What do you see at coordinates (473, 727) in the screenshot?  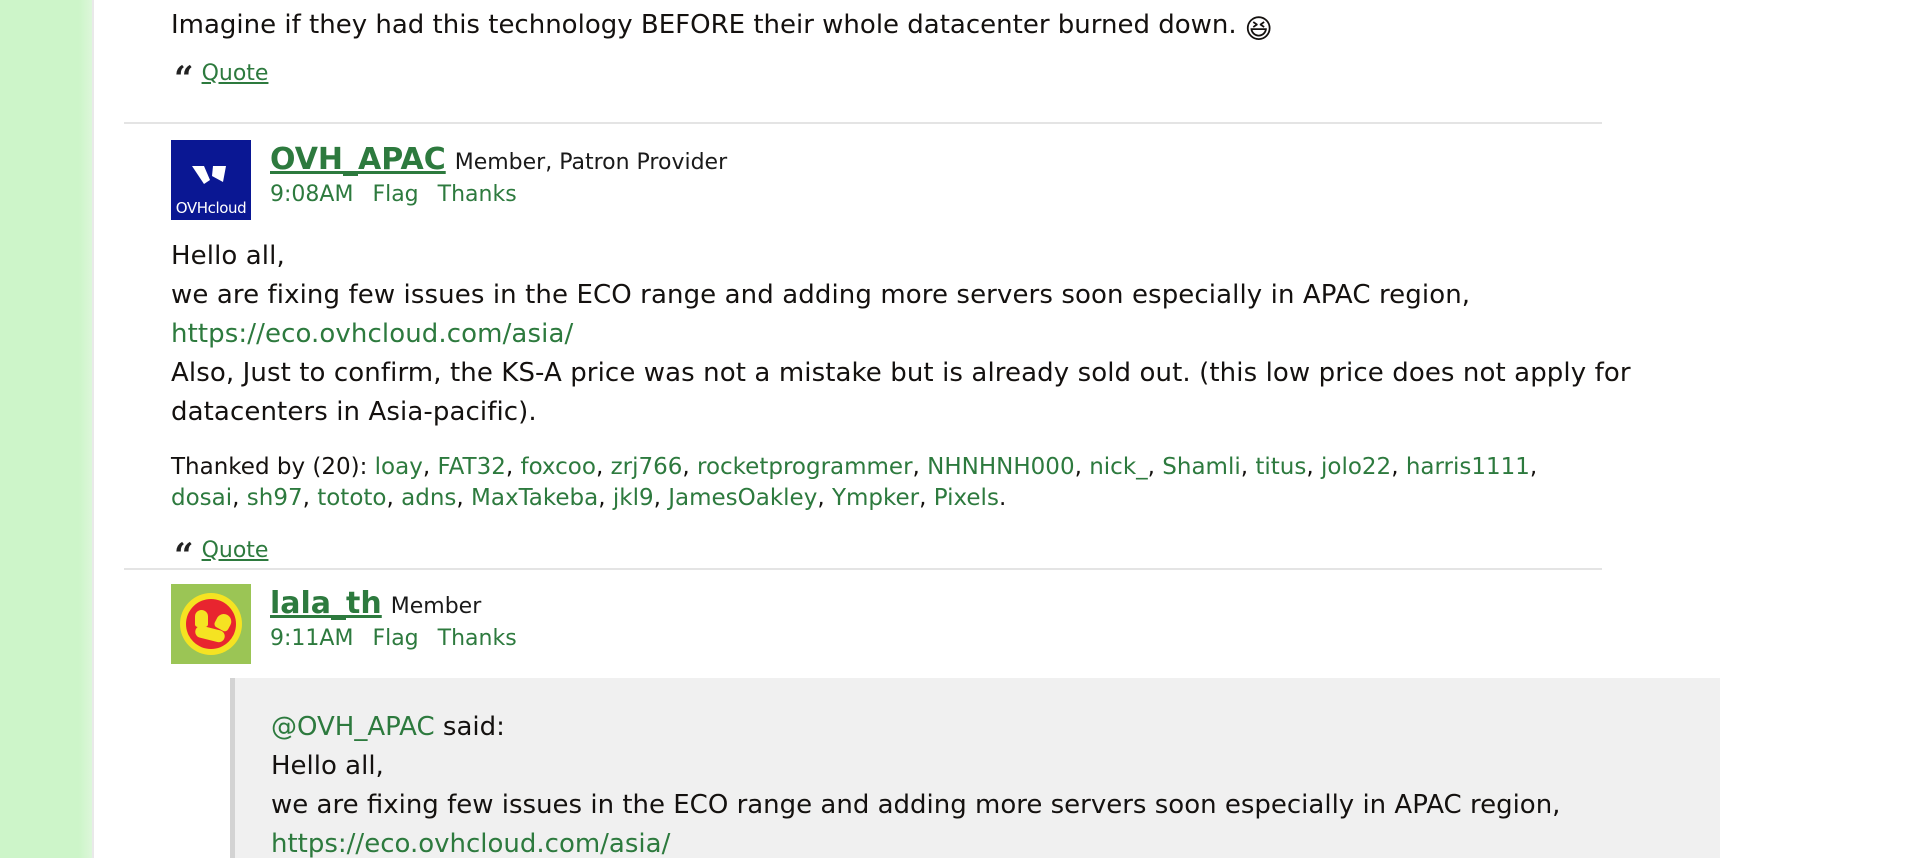 I see `quote-said-label: said:` at bounding box center [473, 727].